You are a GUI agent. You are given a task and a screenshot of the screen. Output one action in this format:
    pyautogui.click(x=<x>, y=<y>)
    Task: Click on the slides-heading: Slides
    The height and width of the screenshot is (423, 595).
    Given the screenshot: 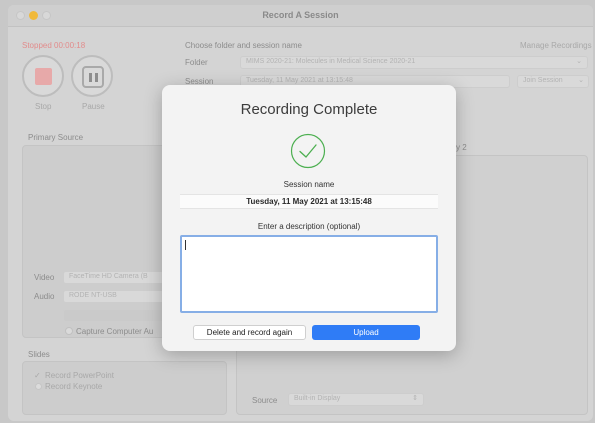 What is the action you would take?
    pyautogui.click(x=39, y=354)
    